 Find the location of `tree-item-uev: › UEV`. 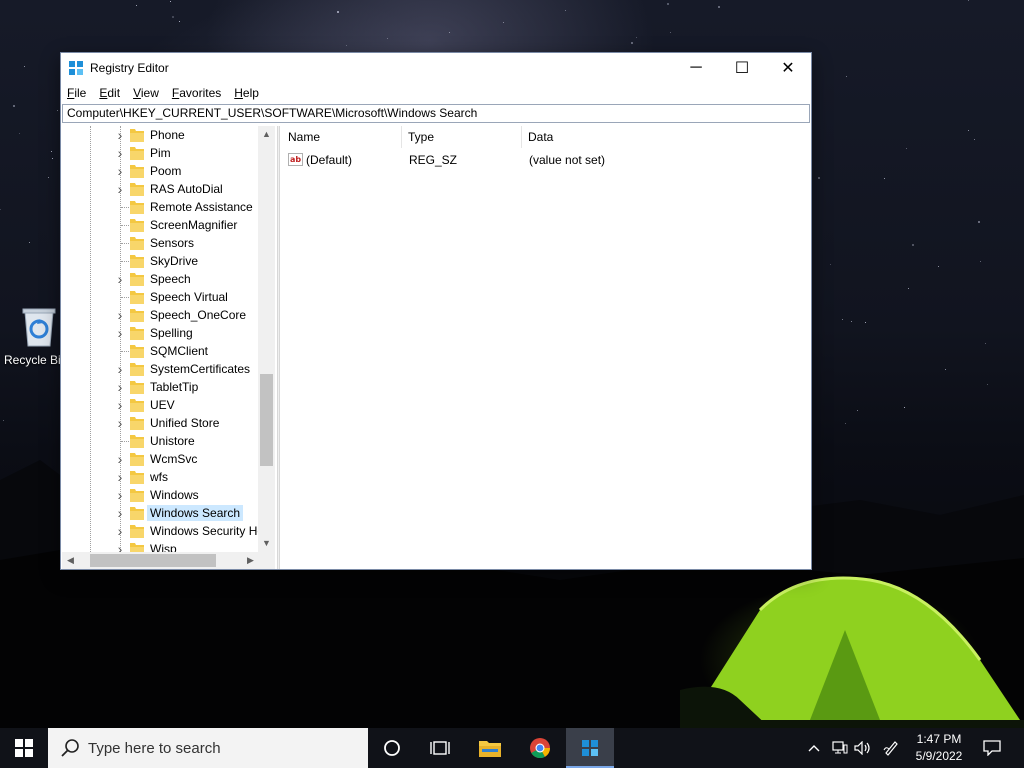

tree-item-uev: › UEV is located at coordinates (160, 405).